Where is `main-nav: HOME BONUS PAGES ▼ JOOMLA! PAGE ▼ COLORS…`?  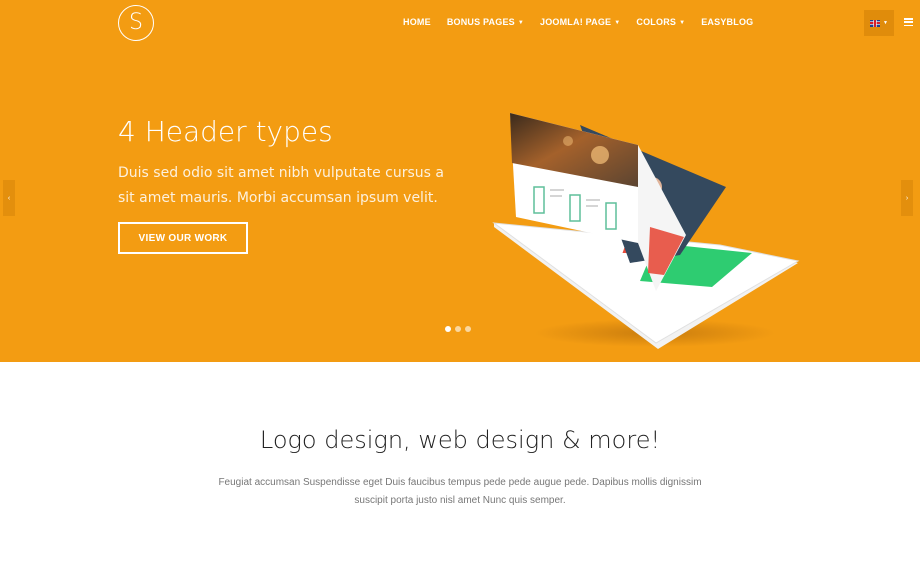 main-nav: HOME BONUS PAGES ▼ JOOMLA! PAGE ▼ COLORS… is located at coordinates (586, 22).